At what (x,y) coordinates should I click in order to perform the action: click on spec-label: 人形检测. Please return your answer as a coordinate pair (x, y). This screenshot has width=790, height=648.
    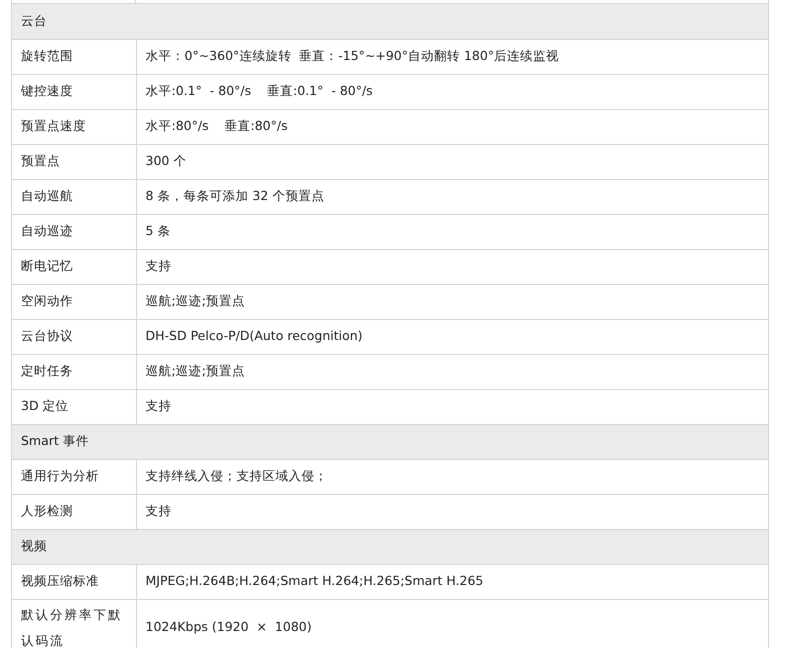
    Looking at the image, I should click on (74, 511).